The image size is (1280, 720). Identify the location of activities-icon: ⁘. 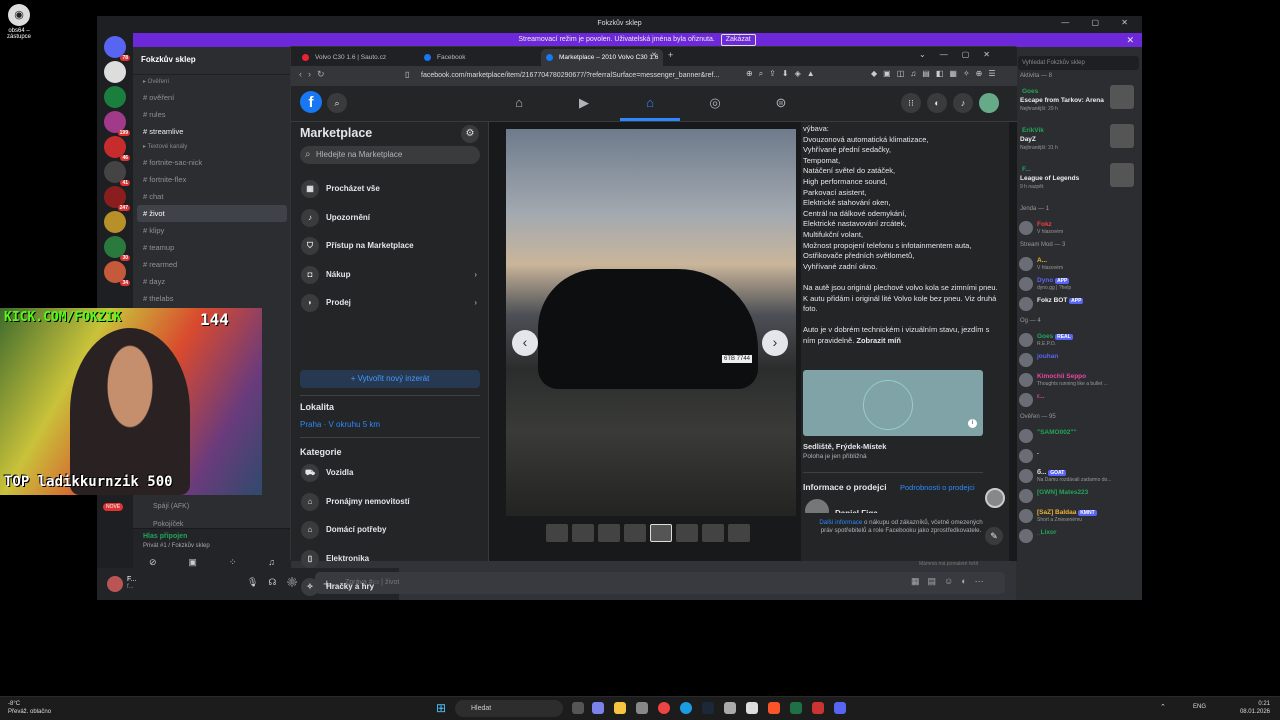
(233, 562).